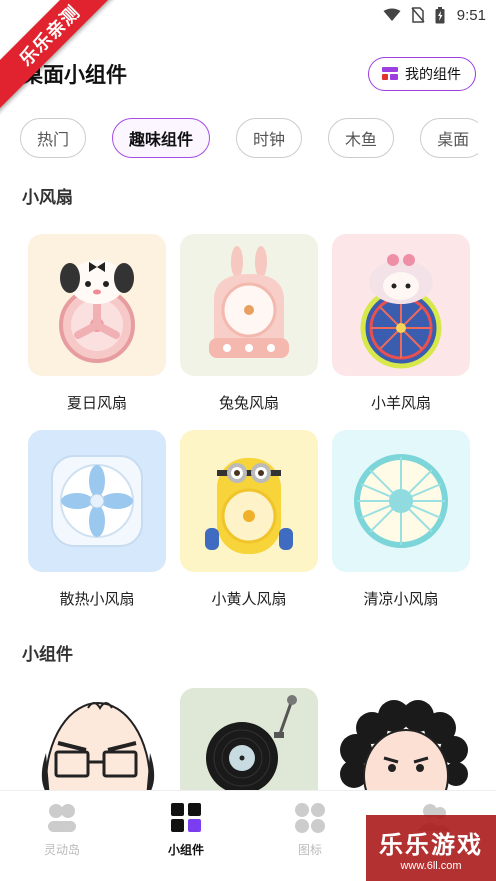  I want to click on tab-clock: 时钟, so click(269, 138).